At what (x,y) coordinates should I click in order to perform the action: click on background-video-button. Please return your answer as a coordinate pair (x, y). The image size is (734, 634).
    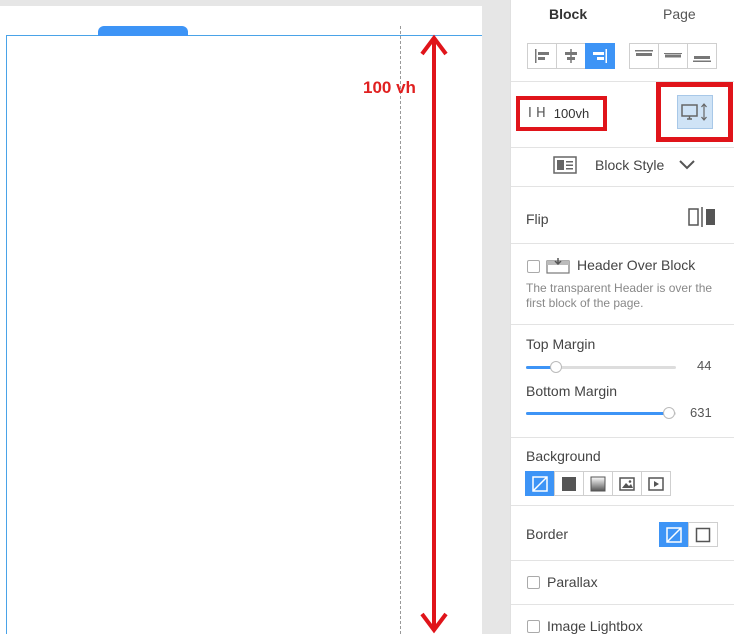
    Looking at the image, I should click on (656, 483).